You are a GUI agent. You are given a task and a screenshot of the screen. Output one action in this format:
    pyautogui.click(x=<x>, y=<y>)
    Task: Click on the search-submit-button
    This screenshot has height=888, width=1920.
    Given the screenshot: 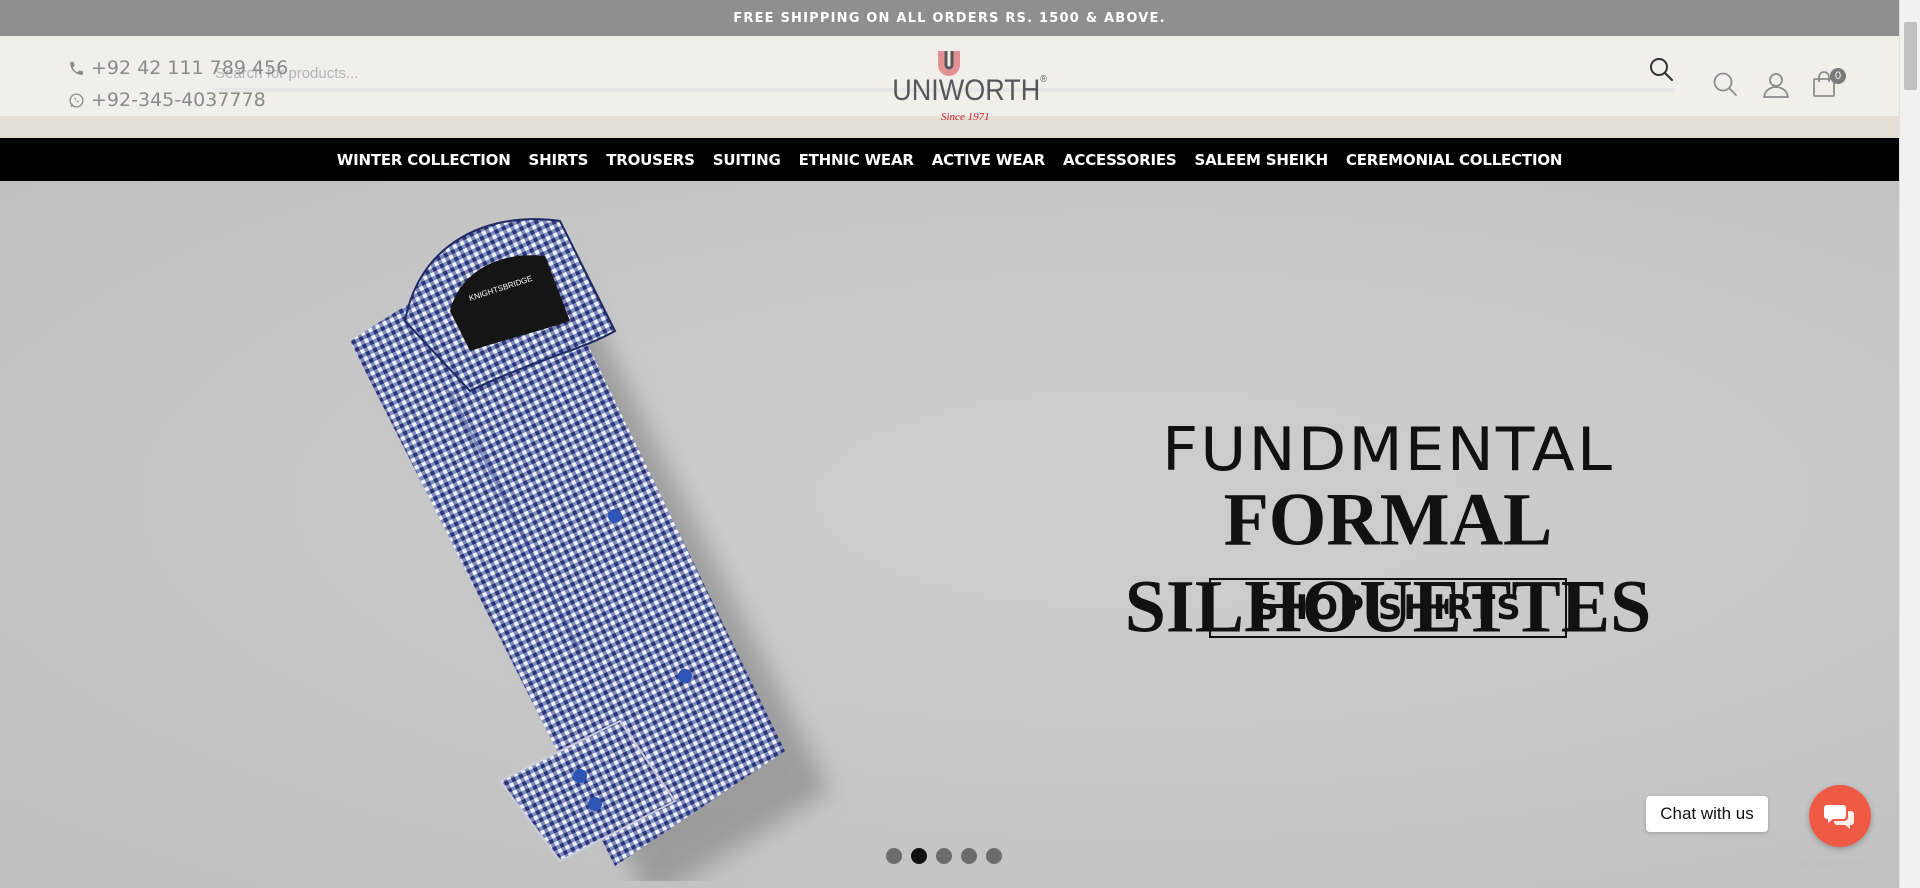 What is the action you would take?
    pyautogui.click(x=1666, y=74)
    